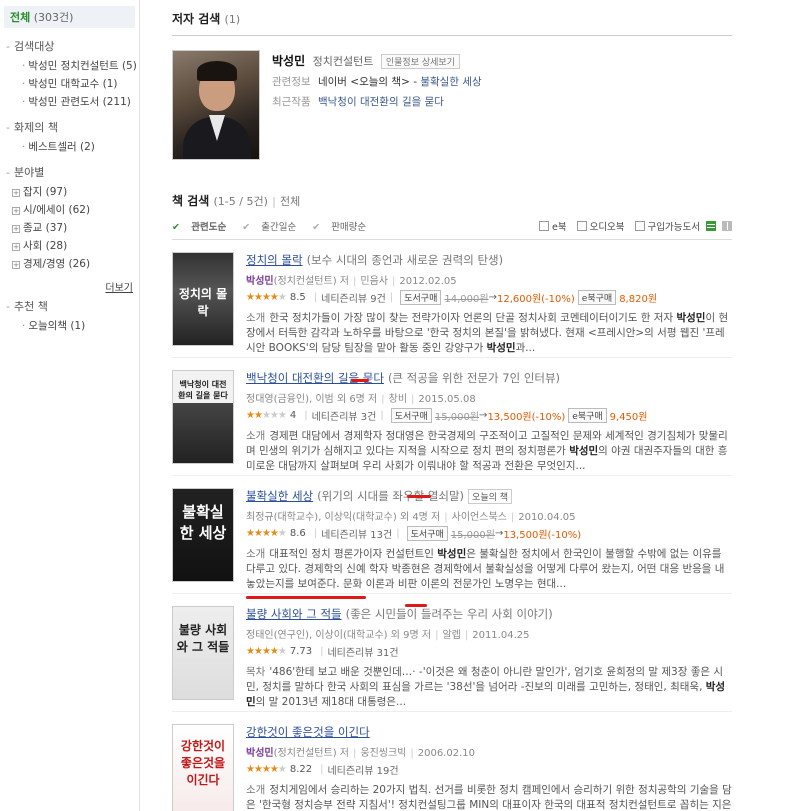 The width and height of the screenshot is (800, 811). I want to click on grid-view-icon, so click(727, 226).